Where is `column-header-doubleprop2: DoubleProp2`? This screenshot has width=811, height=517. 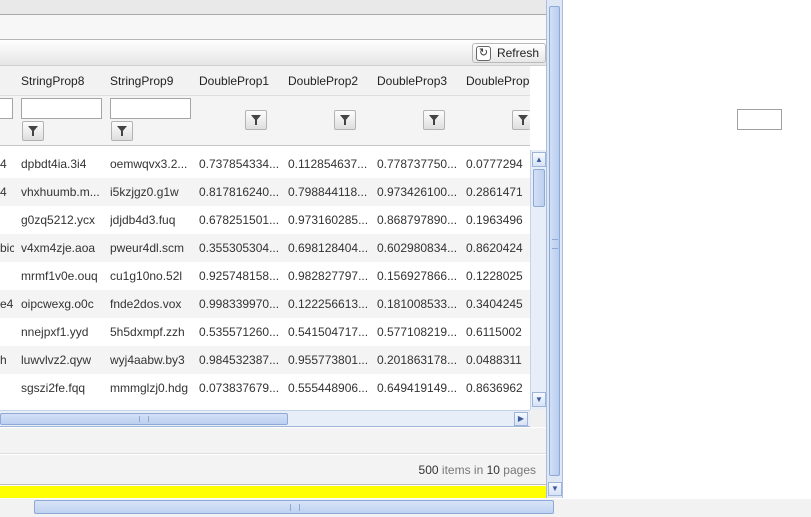
column-header-doubleprop2: DoubleProp2 is located at coordinates (331, 81).